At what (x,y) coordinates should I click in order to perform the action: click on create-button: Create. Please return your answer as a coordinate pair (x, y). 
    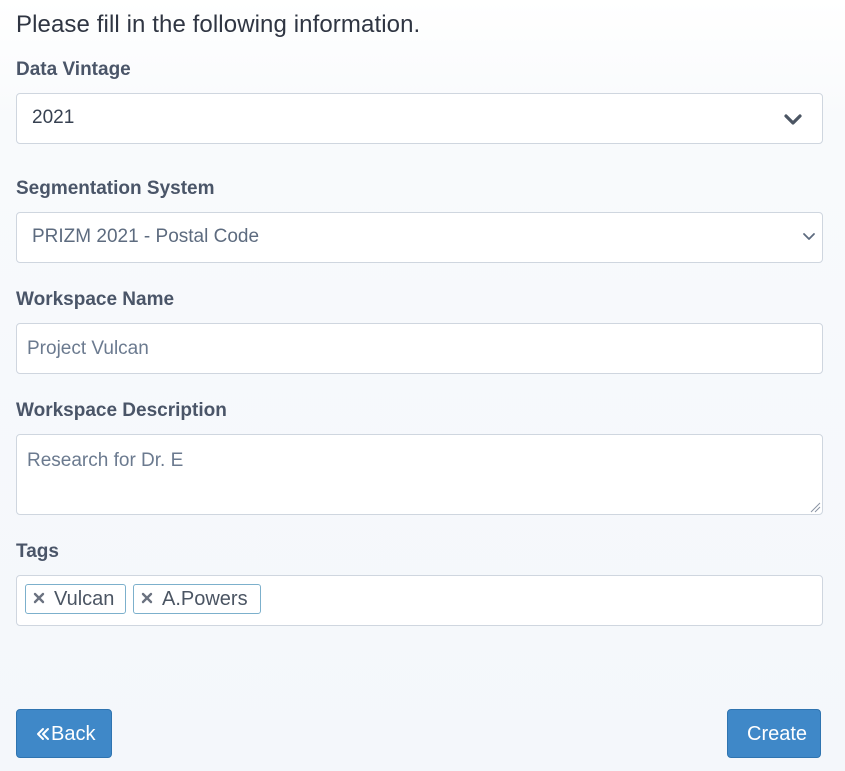
    Looking at the image, I should click on (774, 733).